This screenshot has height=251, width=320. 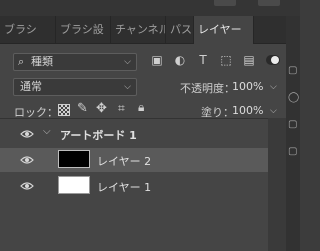 I want to click on tab-channels: チャンネル, so click(x=138, y=29).